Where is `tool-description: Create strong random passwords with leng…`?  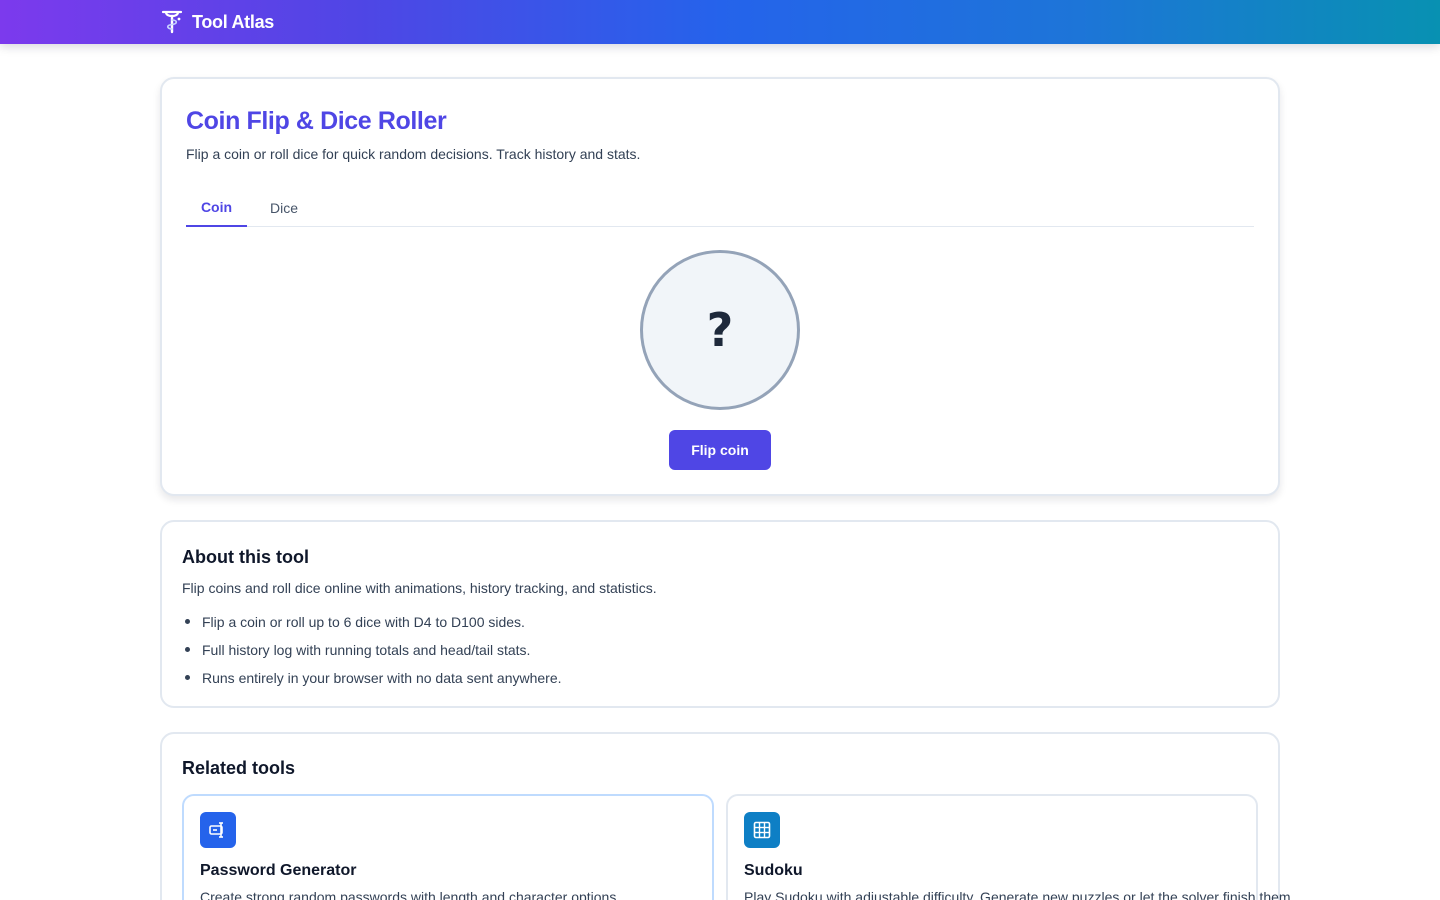
tool-description: Create strong random passwords with leng… is located at coordinates (410, 894).